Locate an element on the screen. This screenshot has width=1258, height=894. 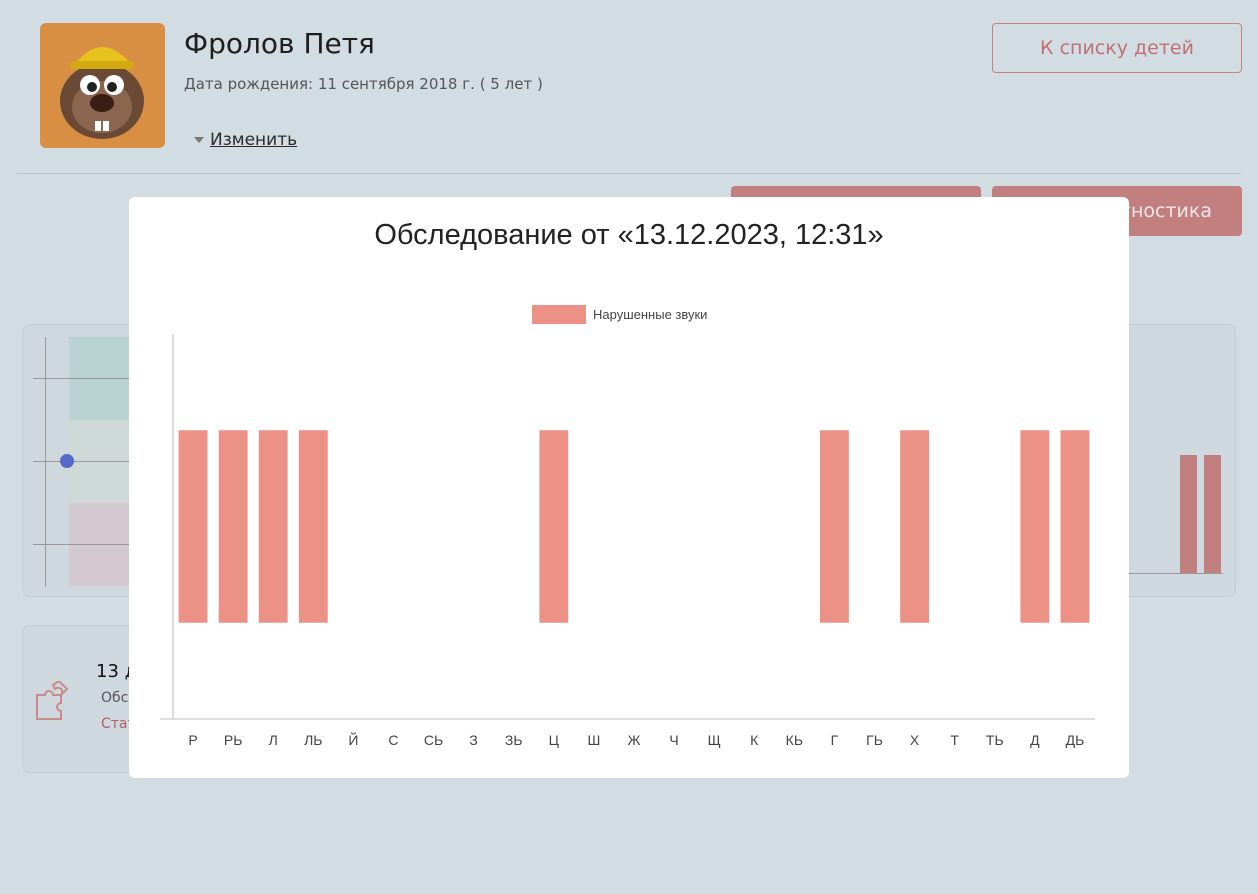
x-tick-label: Ж is located at coordinates (634, 740).